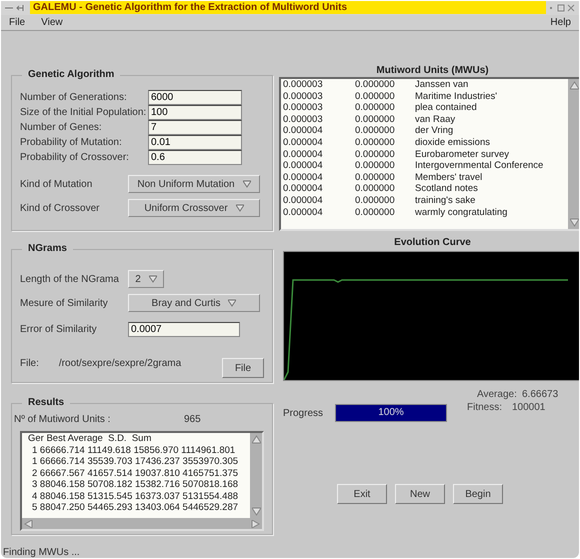 This screenshot has height=559, width=580. I want to click on progress-text: 100%, so click(391, 413).